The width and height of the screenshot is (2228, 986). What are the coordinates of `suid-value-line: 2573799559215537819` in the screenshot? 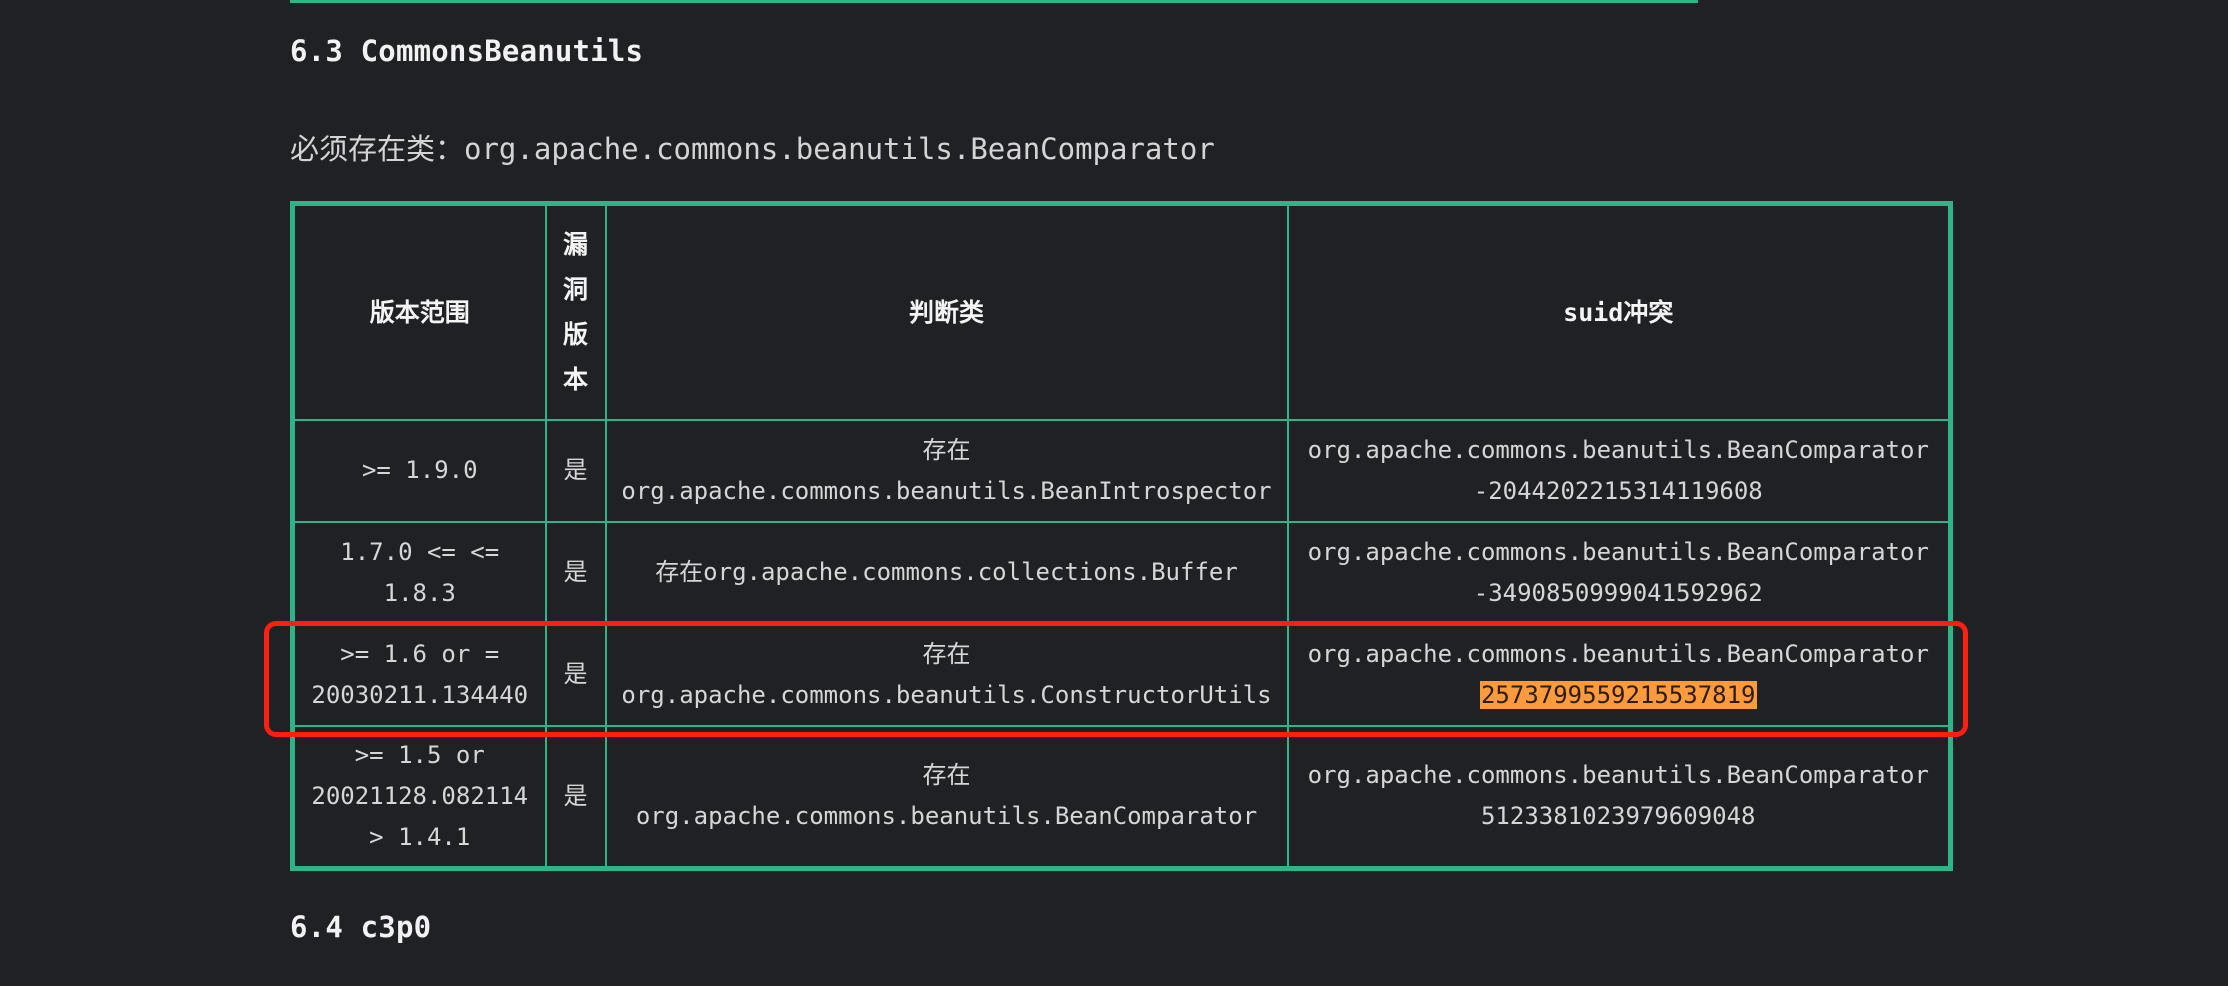 It's located at (1619, 695).